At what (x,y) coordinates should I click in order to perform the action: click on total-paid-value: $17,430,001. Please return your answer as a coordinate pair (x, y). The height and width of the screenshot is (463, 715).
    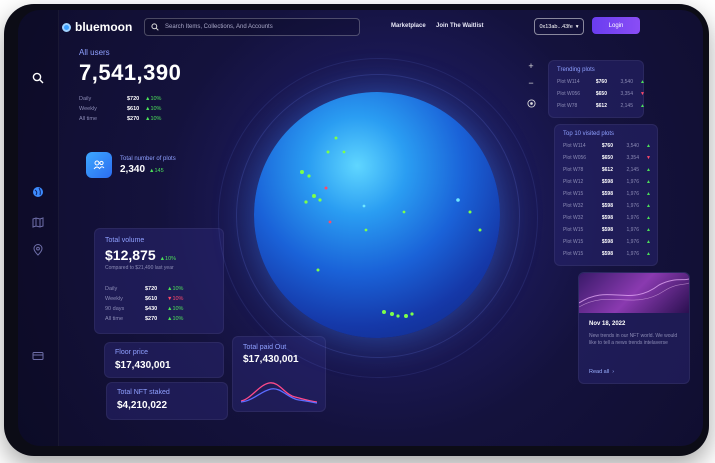
    Looking at the image, I should click on (271, 359).